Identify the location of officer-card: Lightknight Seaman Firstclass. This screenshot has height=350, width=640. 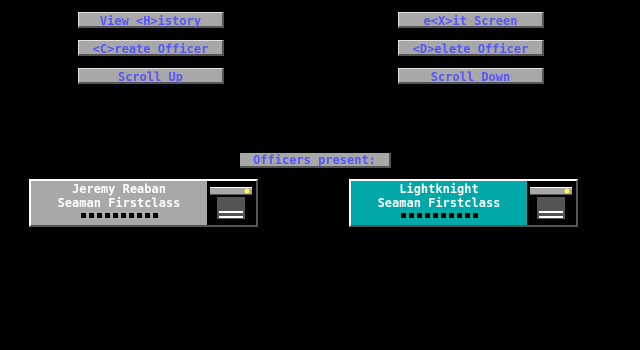
(463, 203).